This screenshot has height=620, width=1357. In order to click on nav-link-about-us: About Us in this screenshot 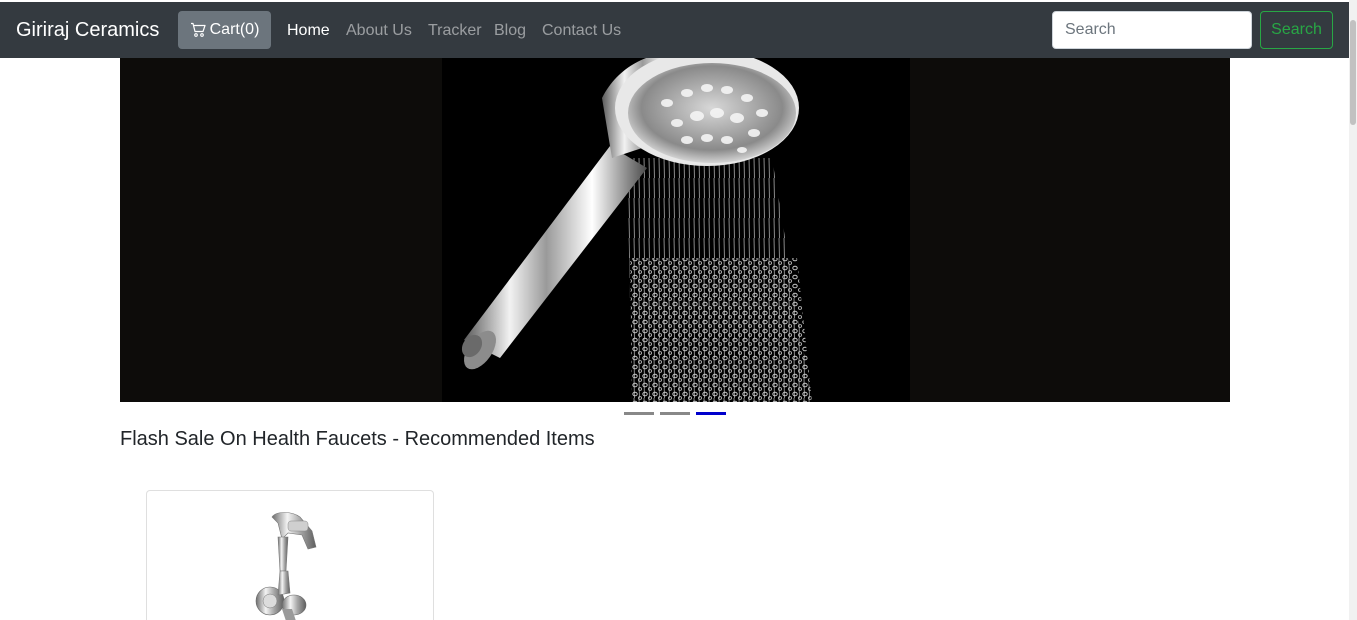, I will do `click(379, 31)`.